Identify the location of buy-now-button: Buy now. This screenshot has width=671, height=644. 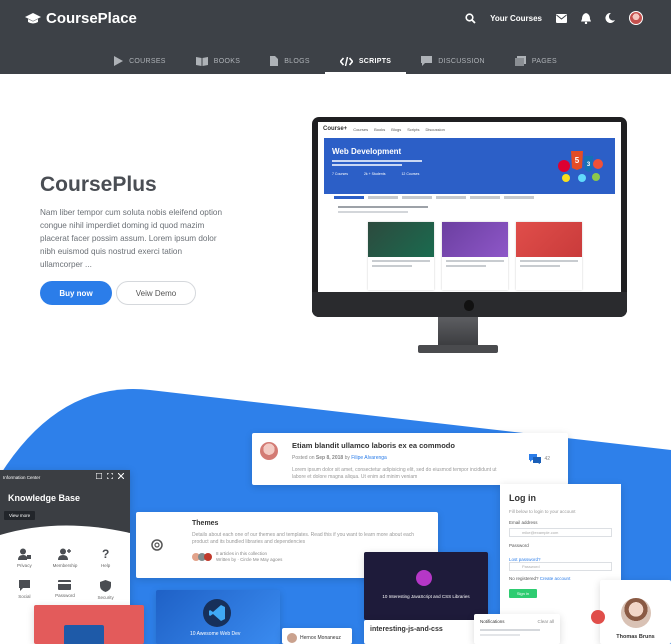
(76, 293).